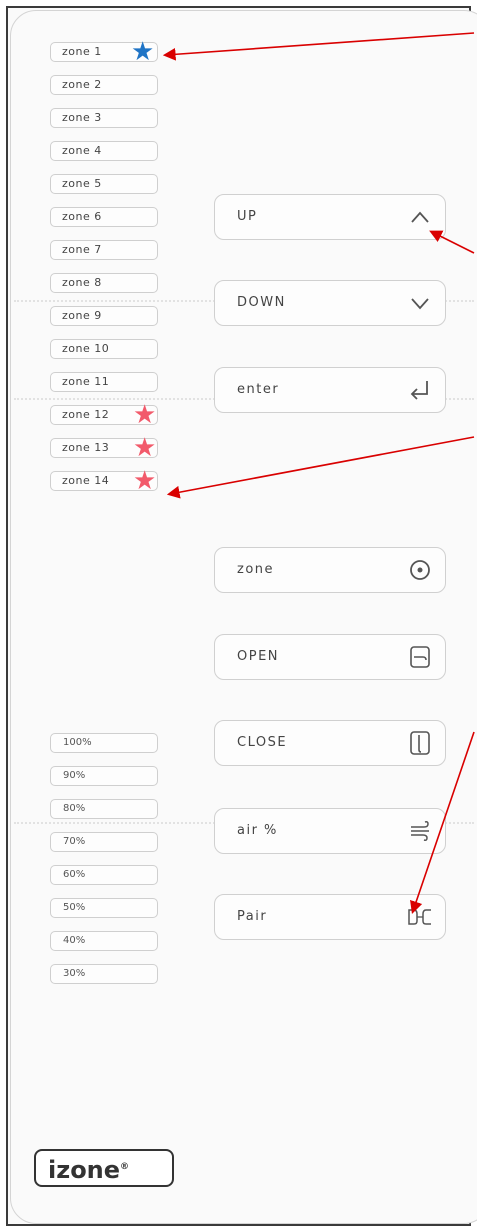  Describe the element at coordinates (125, 1167) in the screenshot. I see `registered-mark: ®` at that location.